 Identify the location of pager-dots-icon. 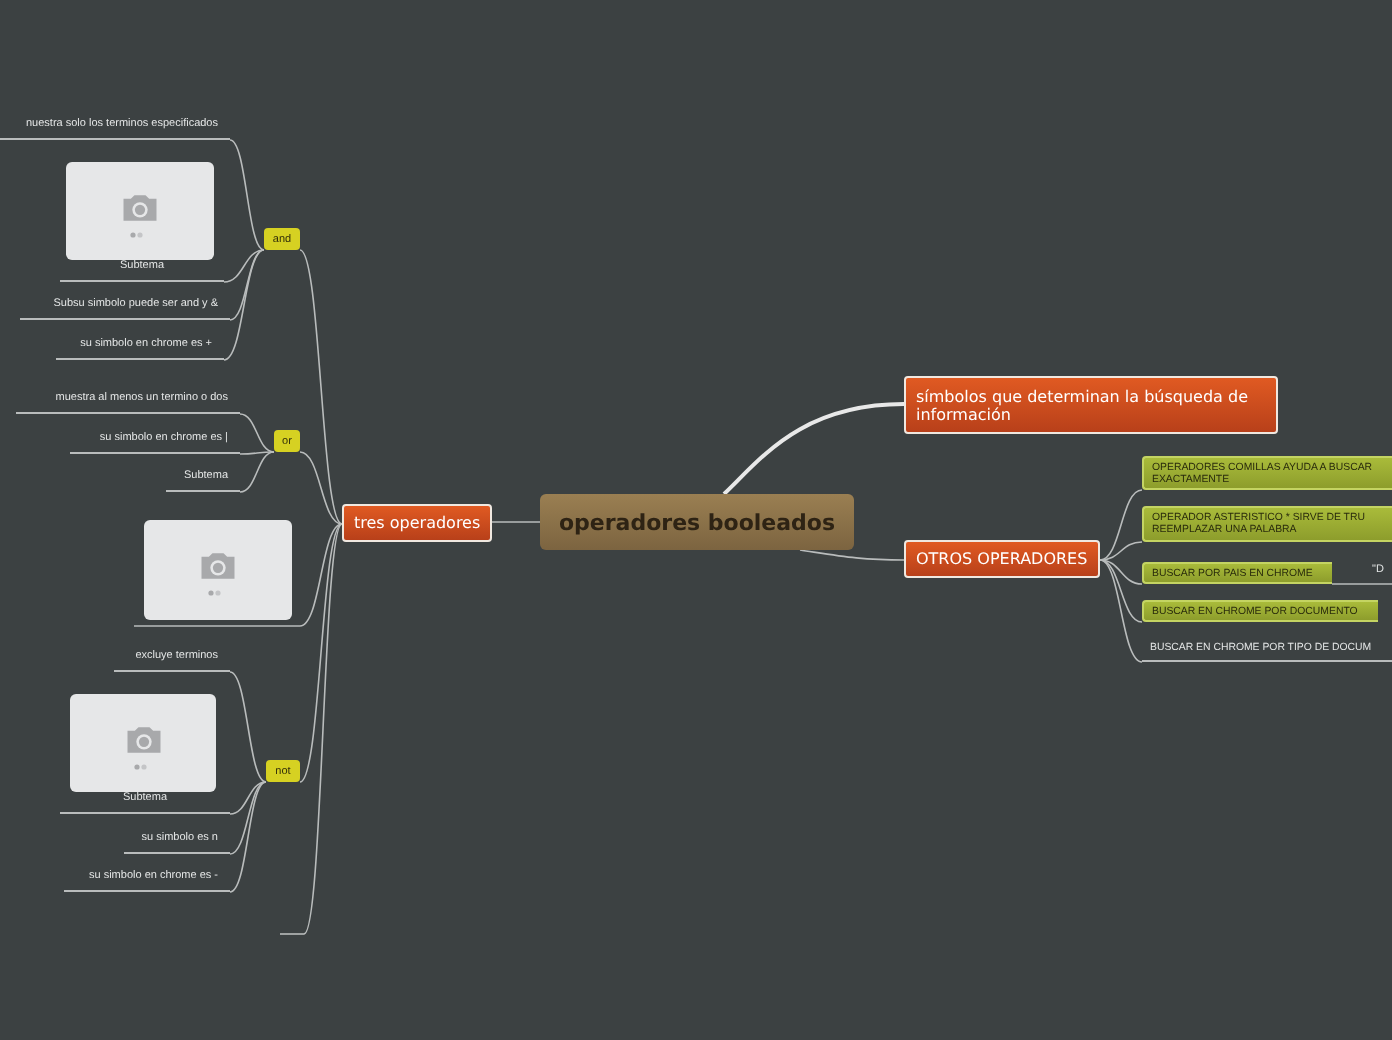
(143, 766).